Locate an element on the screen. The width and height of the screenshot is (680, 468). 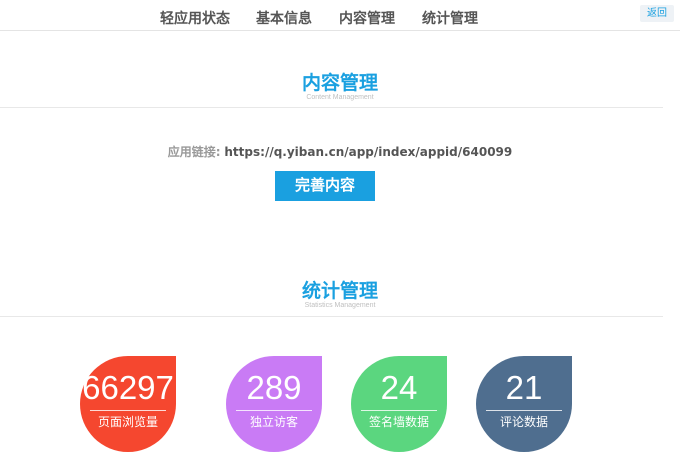
stats-section-subtitle: Statistics Management is located at coordinates (340, 305).